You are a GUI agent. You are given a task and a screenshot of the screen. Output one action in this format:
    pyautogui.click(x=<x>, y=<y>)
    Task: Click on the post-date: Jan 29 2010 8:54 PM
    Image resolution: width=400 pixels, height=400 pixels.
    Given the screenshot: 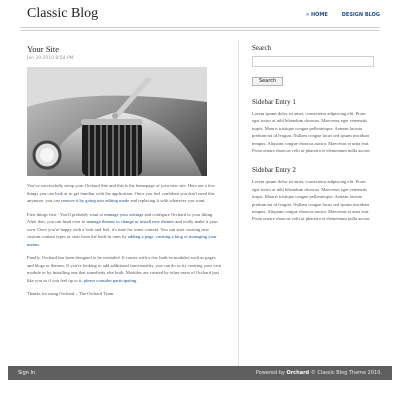 What is the action you would take?
    pyautogui.click(x=50, y=58)
    